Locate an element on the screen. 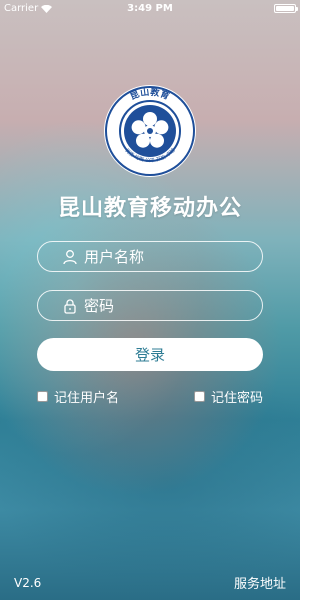 The width and height of the screenshot is (320, 600). password-input is located at coordinates (181, 305).